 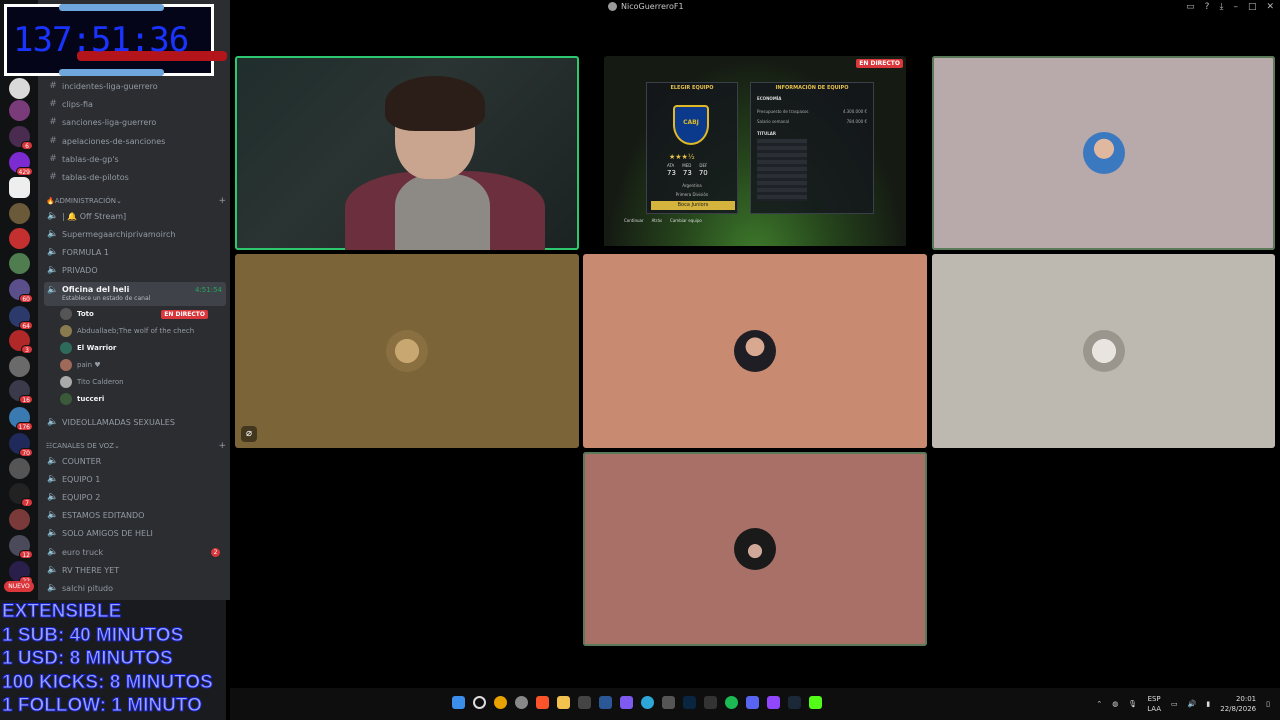 I want to click on chrome-icon, so click(x=500, y=702).